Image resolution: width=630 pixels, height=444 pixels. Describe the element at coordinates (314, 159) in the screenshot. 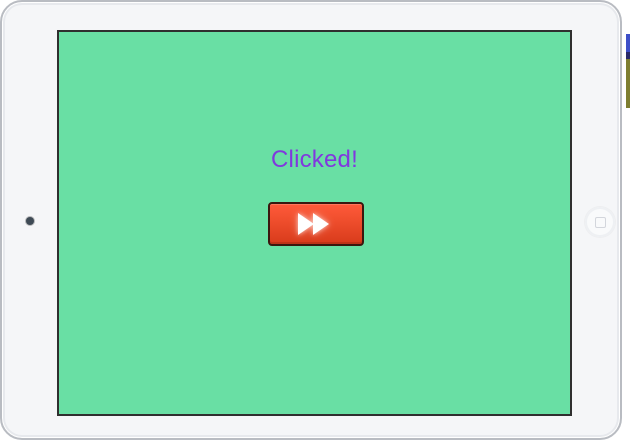

I see `status-text: Clicked!` at that location.